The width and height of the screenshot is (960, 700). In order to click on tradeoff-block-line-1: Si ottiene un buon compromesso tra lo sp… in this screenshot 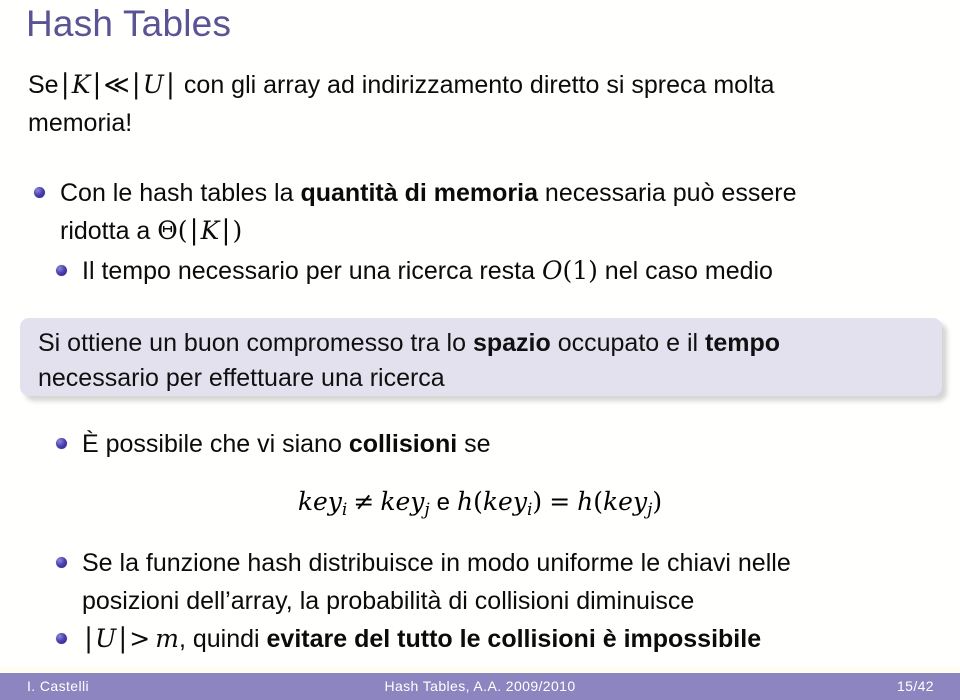, I will do `click(481, 343)`.